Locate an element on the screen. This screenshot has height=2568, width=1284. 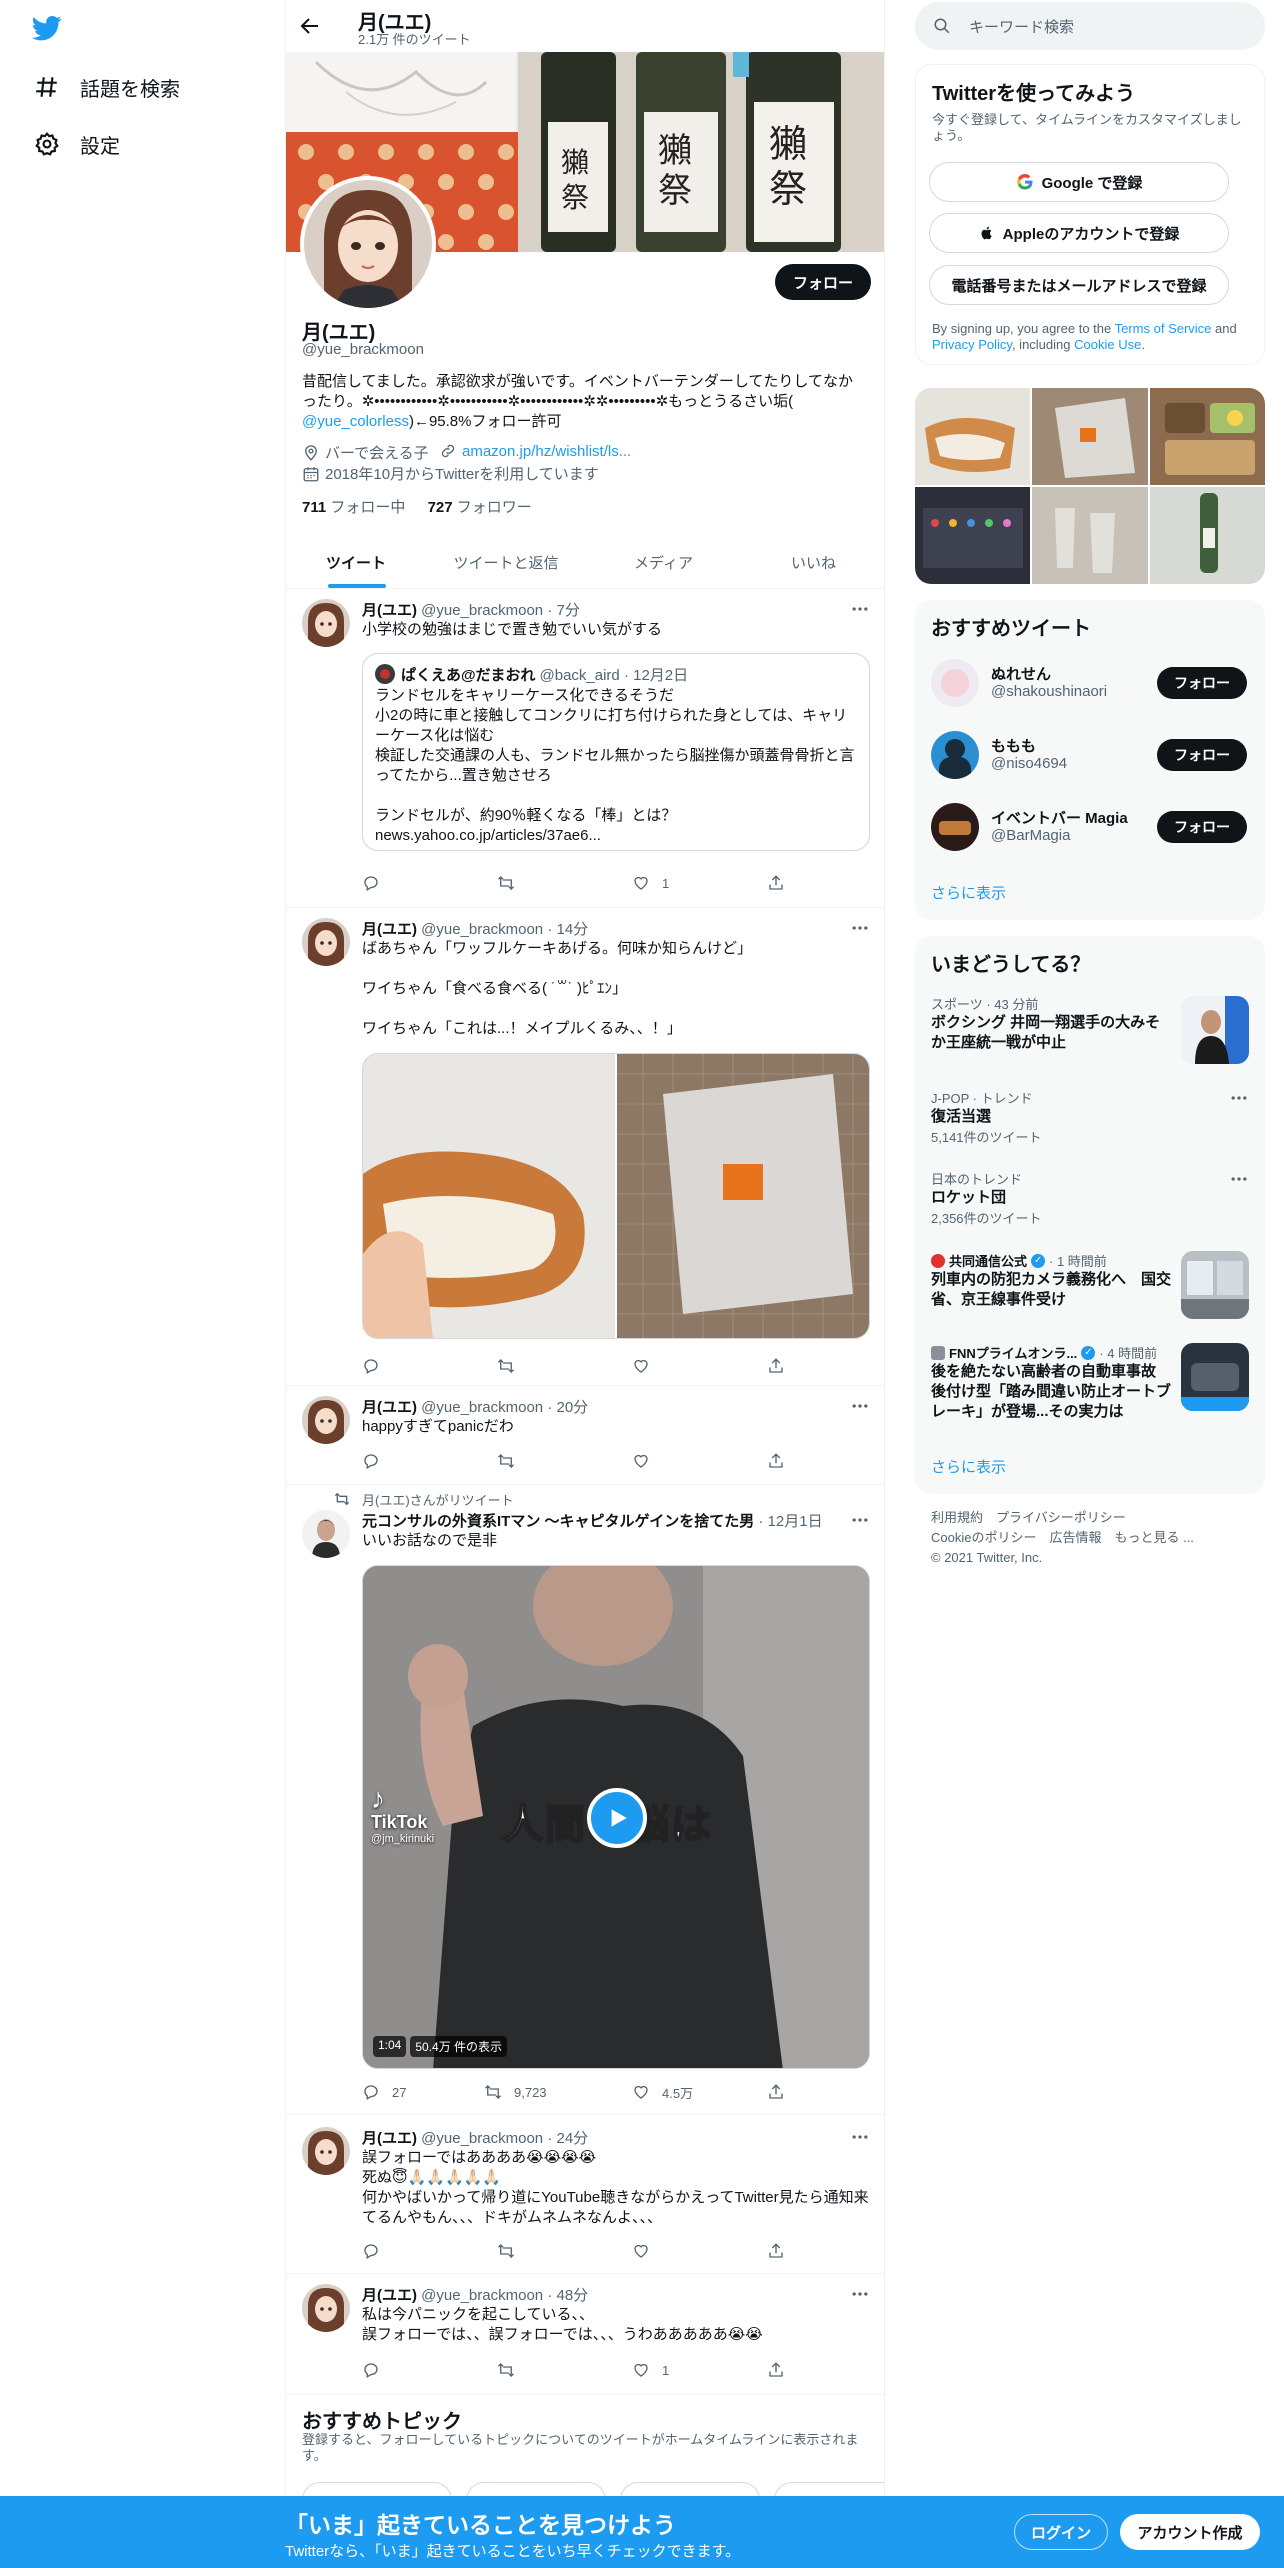
tweet-time: · 14分 is located at coordinates (567, 929).